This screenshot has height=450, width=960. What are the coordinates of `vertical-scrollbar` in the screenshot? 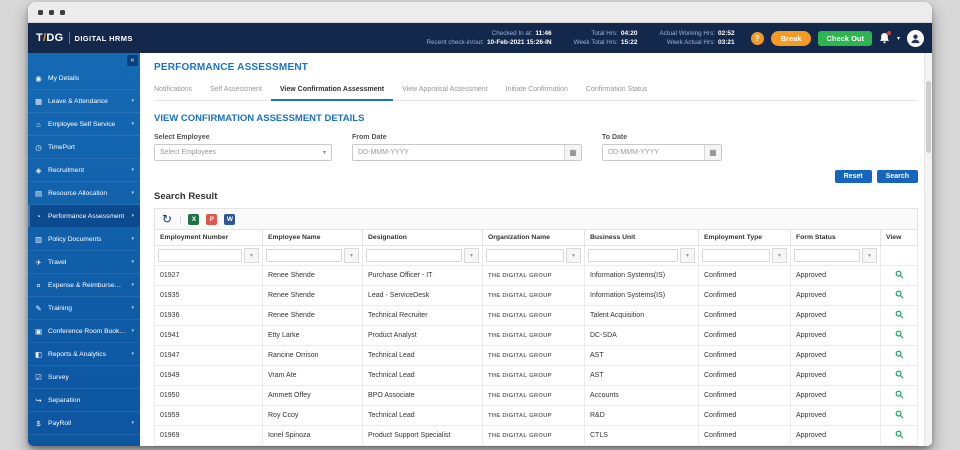 It's located at (928, 249).